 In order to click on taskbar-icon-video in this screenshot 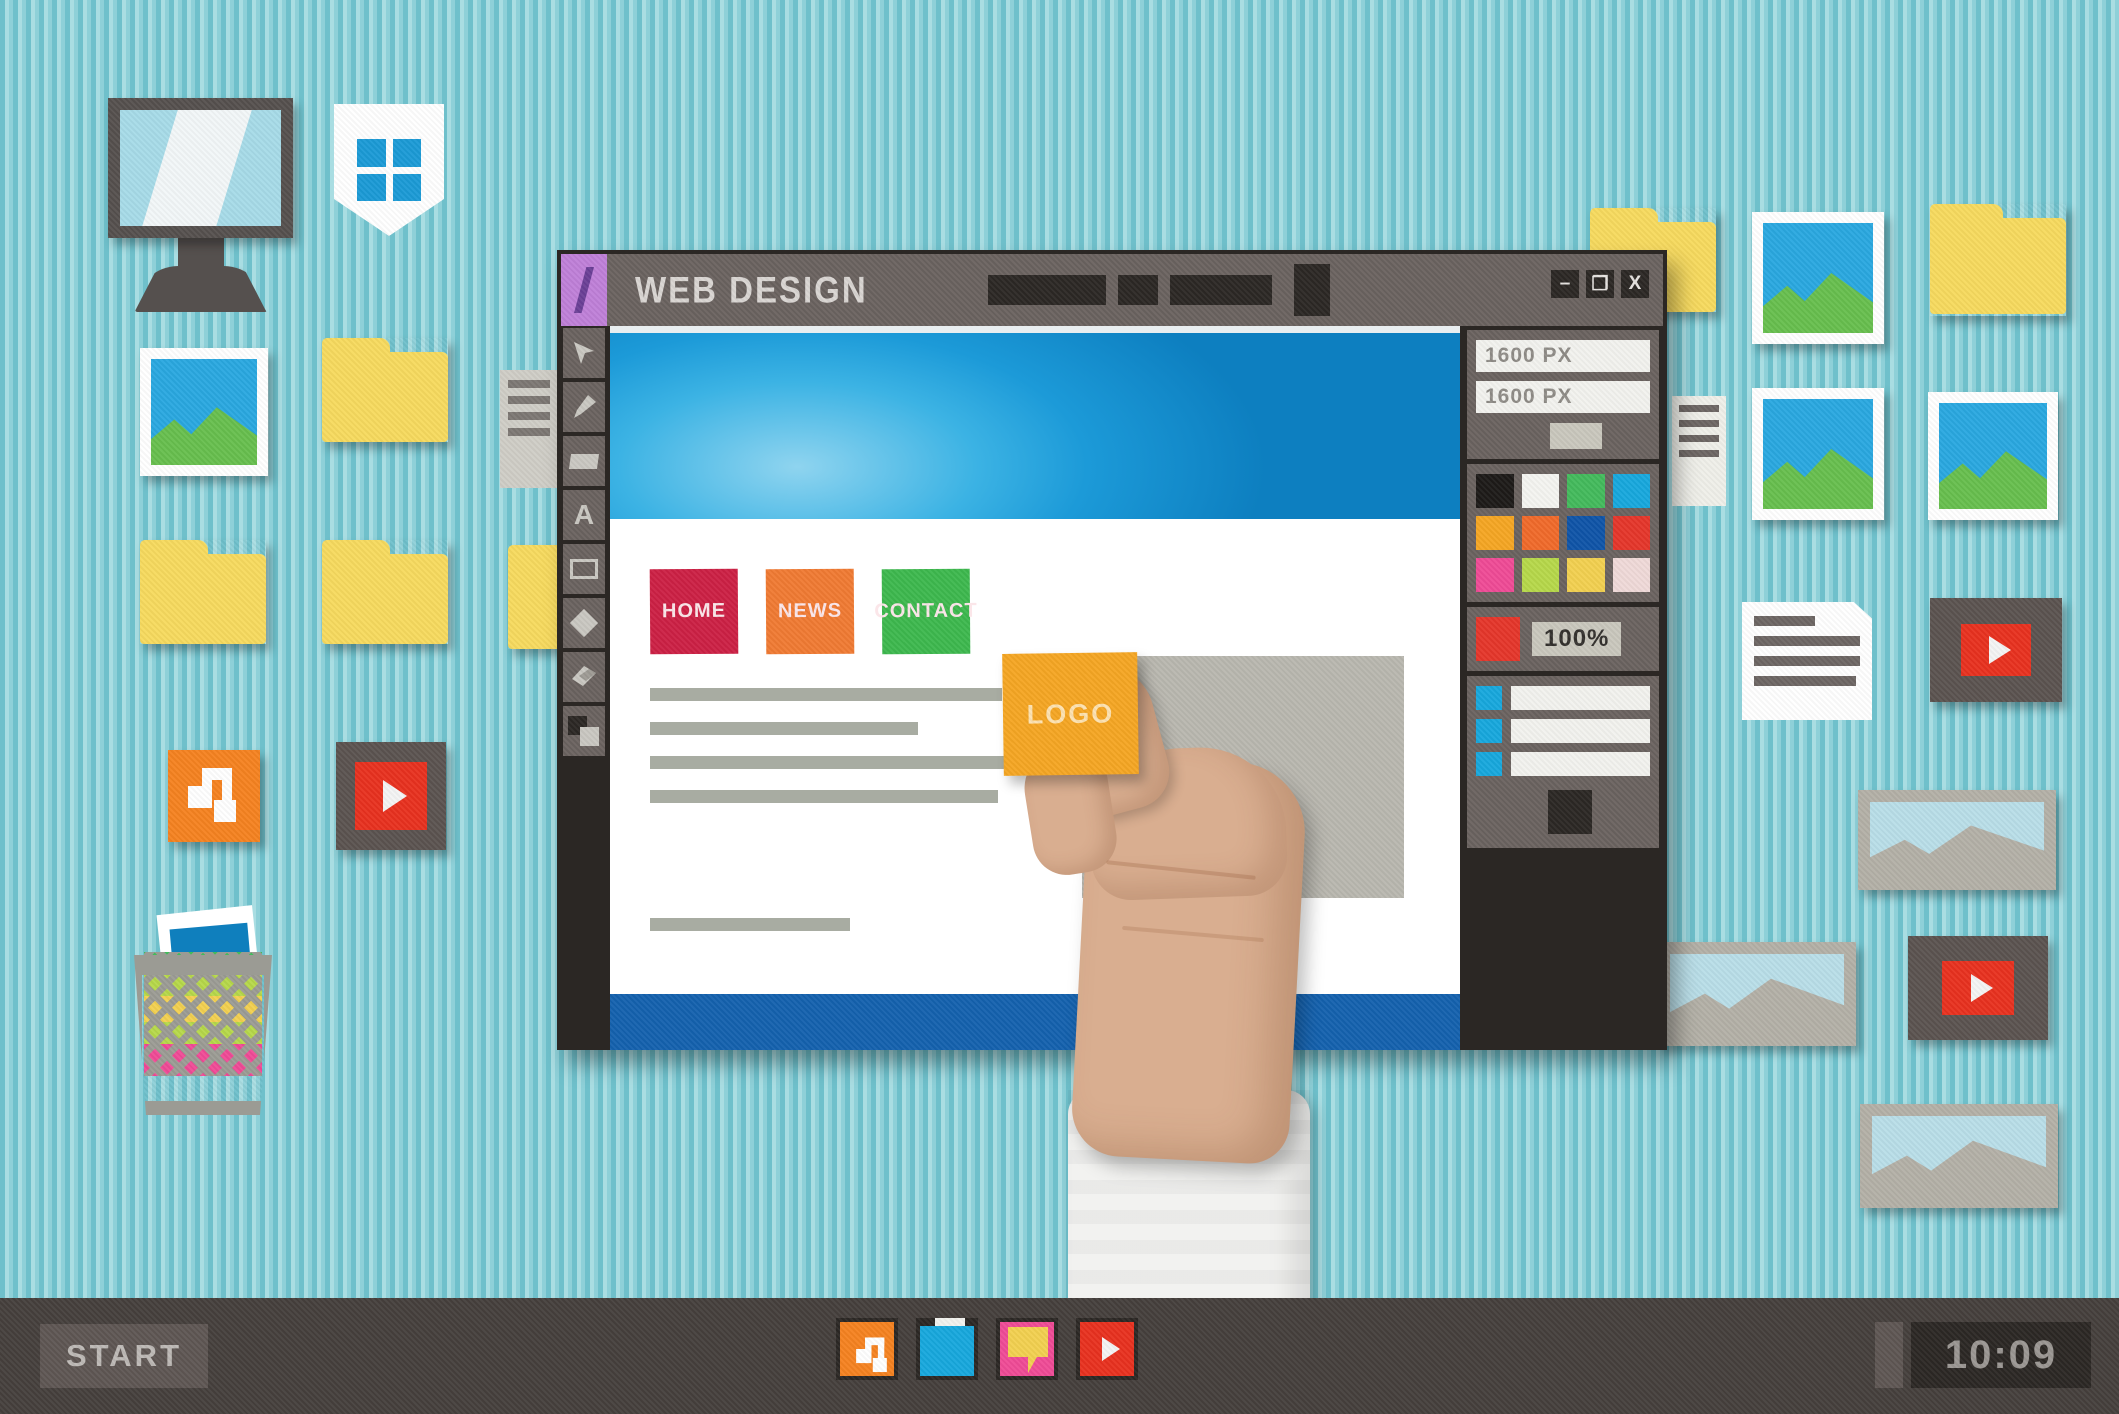, I will do `click(1107, 1349)`.